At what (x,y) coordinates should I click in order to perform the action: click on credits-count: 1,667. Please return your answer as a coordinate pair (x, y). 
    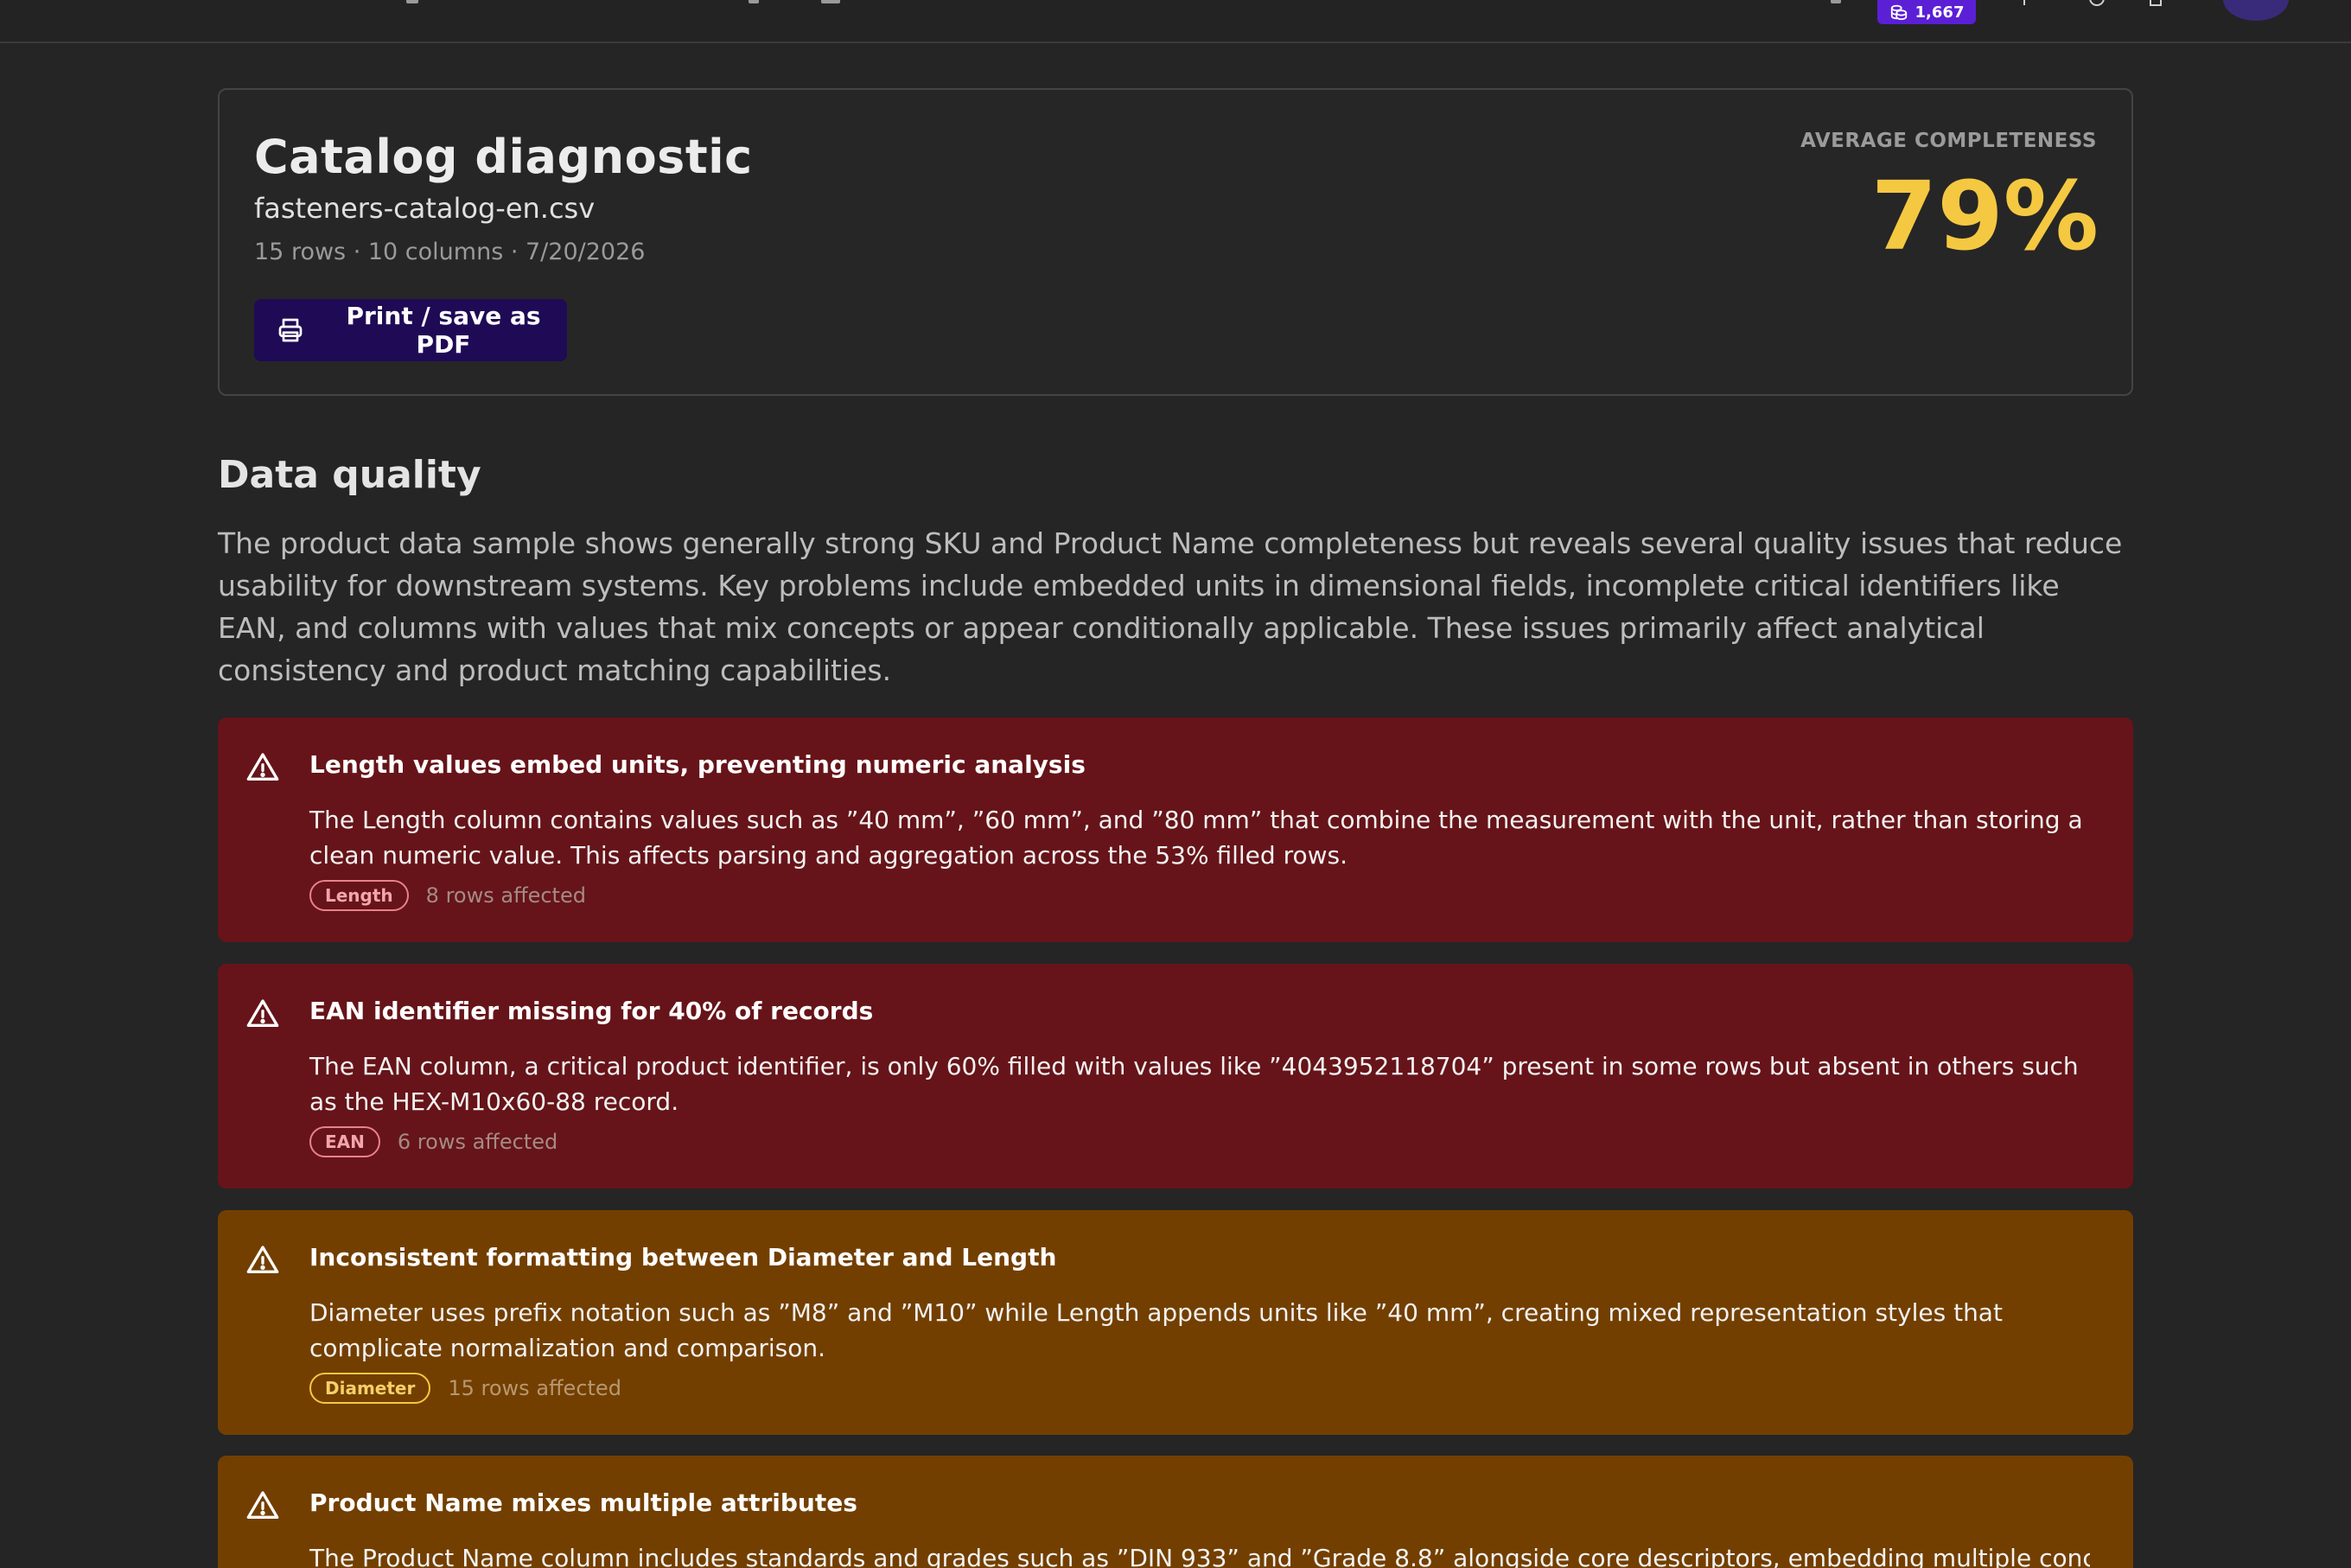
    Looking at the image, I should click on (1940, 13).